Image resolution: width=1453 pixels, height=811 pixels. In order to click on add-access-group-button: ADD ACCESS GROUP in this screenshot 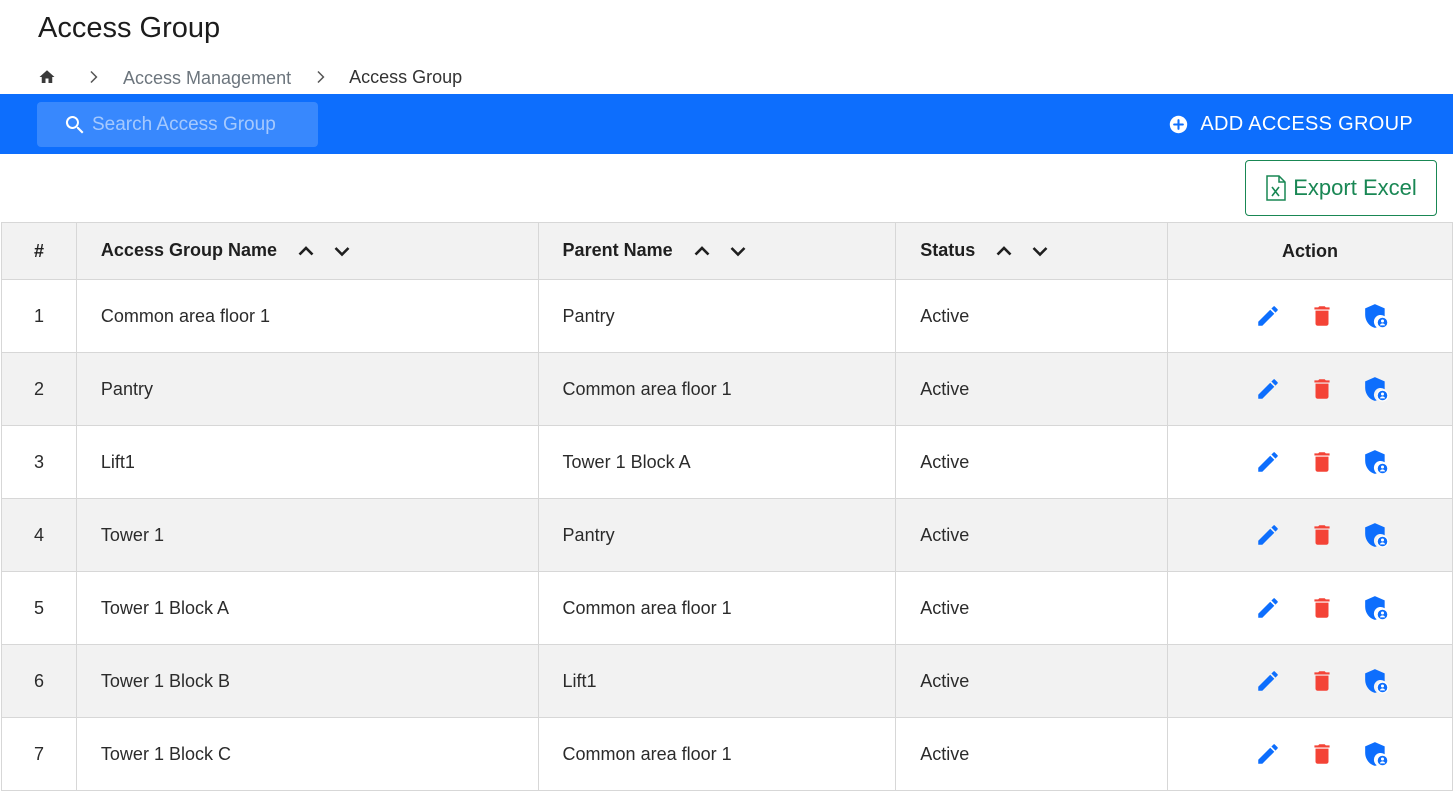, I will do `click(1291, 124)`.